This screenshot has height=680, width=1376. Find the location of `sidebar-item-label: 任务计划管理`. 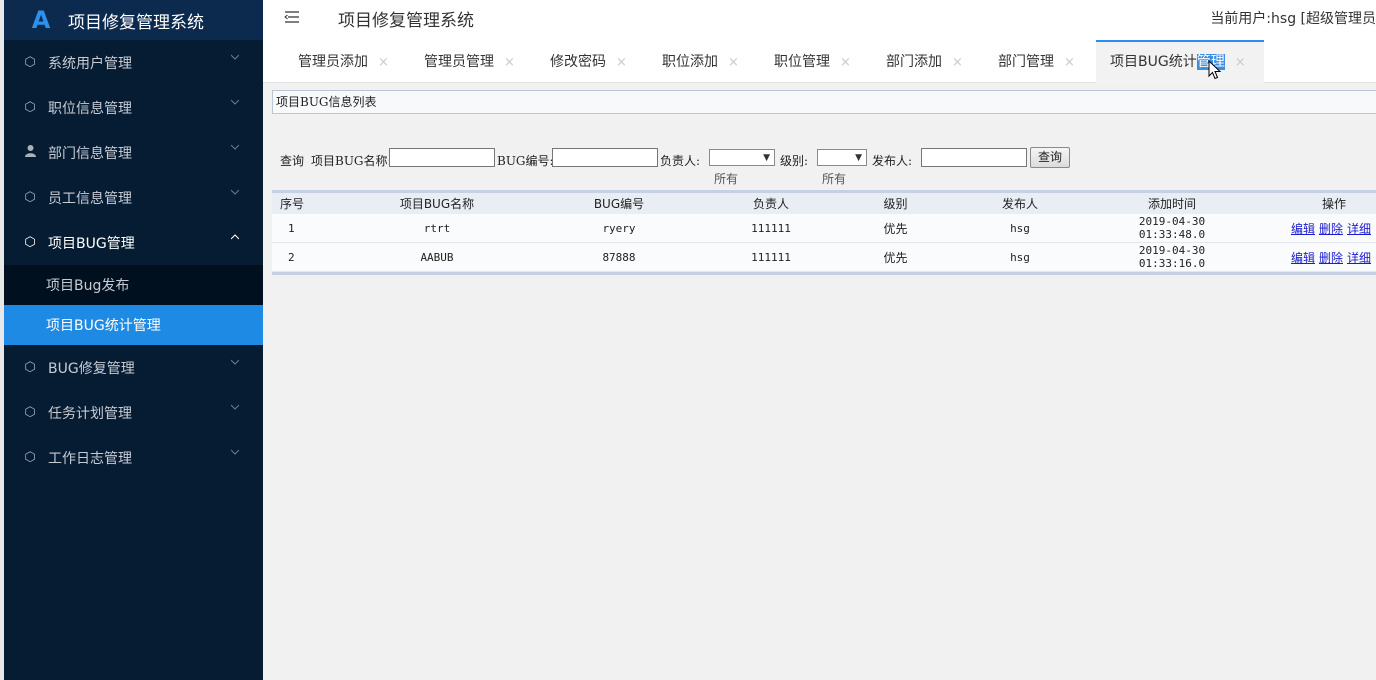

sidebar-item-label: 任务计划管理 is located at coordinates (90, 413).